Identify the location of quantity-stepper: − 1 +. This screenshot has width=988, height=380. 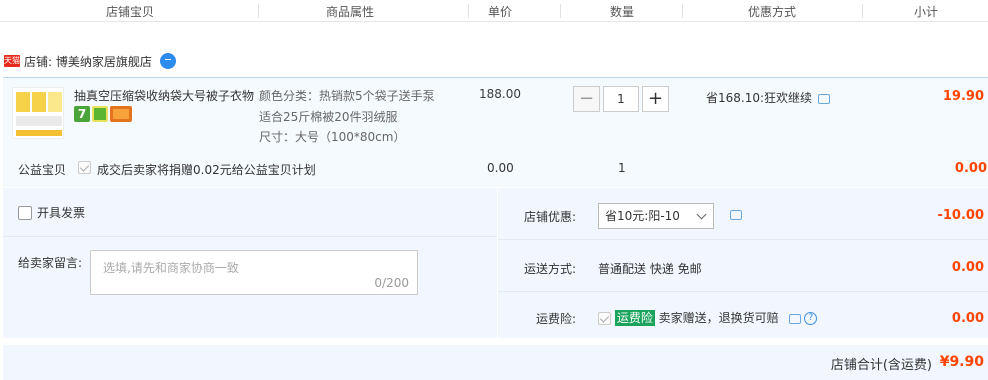
(621, 99).